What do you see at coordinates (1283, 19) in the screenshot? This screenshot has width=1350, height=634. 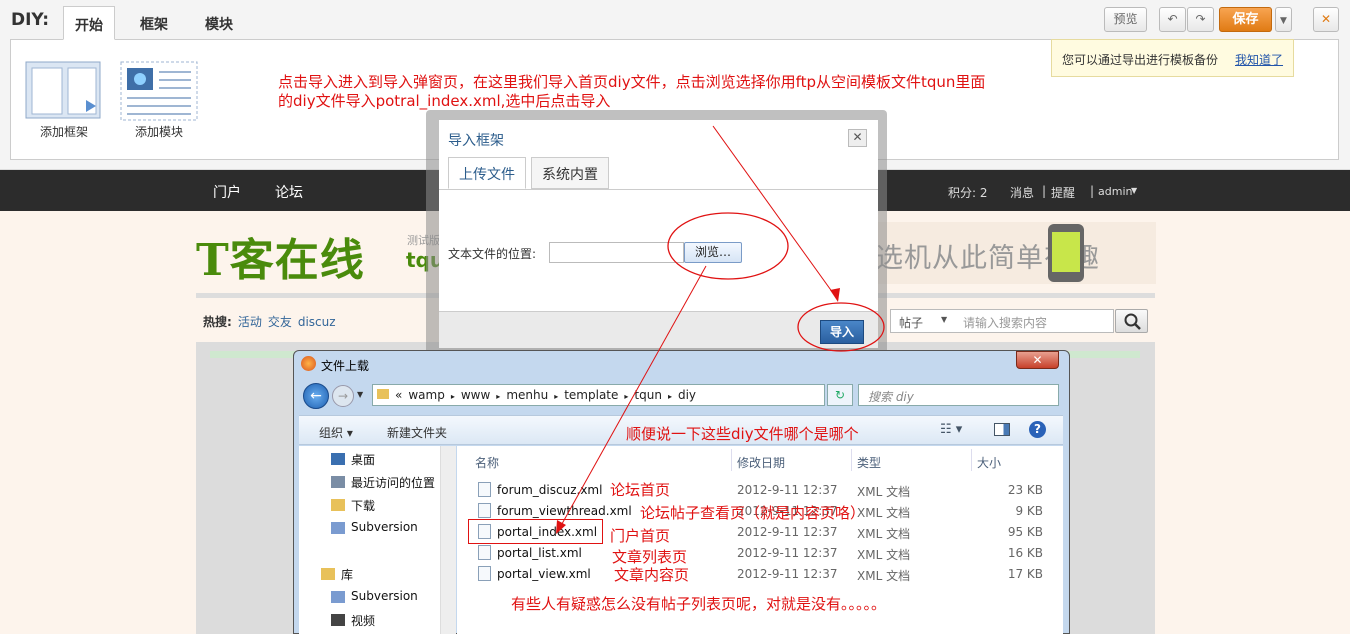 I see `save-dropdown-button: ▼` at bounding box center [1283, 19].